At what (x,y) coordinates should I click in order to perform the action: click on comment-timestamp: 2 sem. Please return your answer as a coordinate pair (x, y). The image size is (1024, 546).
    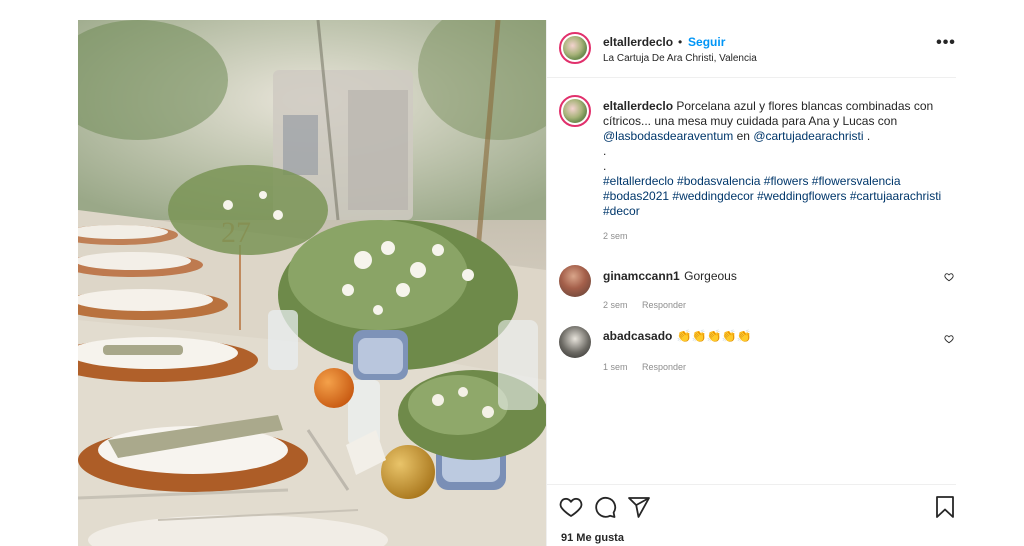
    Looking at the image, I should click on (615, 305).